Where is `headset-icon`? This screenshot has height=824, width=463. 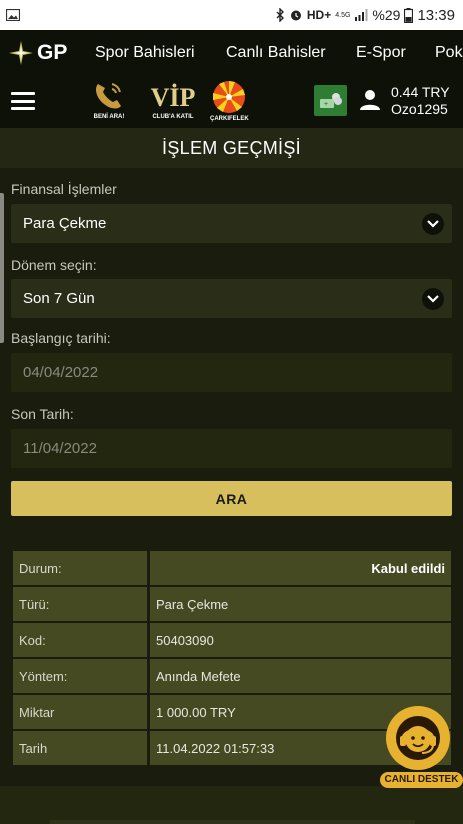
headset-icon is located at coordinates (418, 738).